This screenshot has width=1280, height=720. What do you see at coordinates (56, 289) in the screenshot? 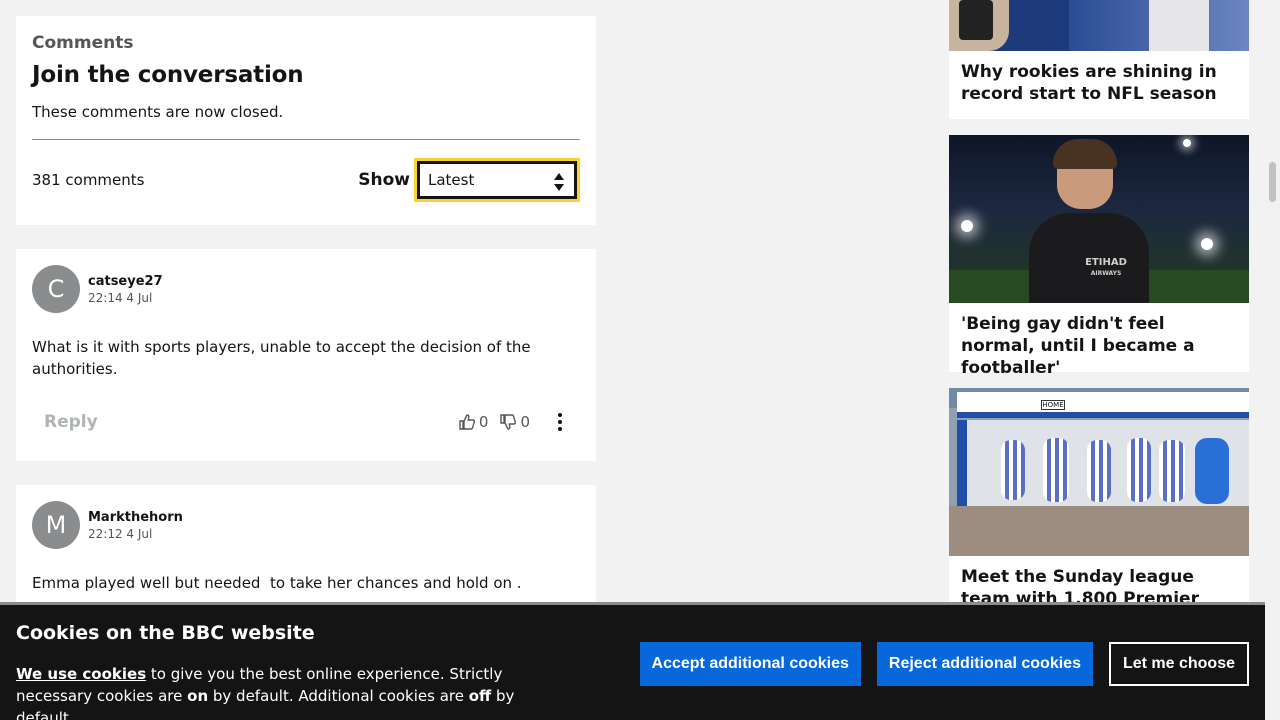
I see `avatar: C` at bounding box center [56, 289].